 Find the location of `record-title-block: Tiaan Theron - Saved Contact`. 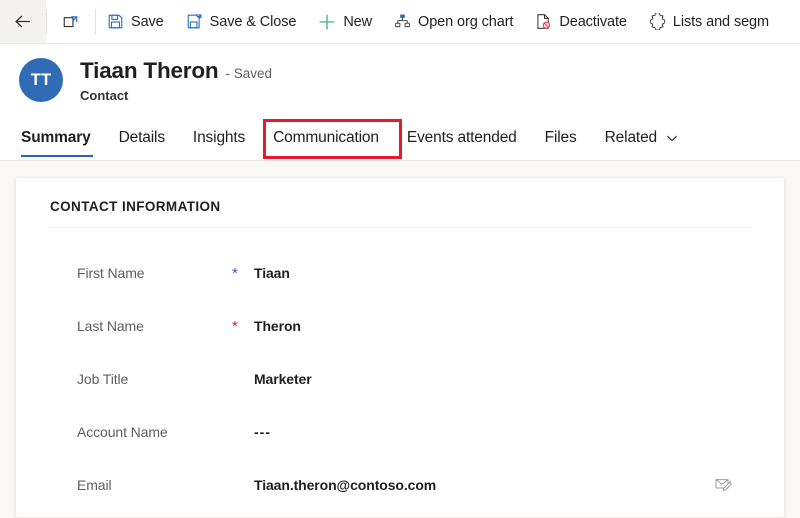

record-title-block: Tiaan Theron - Saved Contact is located at coordinates (176, 80).